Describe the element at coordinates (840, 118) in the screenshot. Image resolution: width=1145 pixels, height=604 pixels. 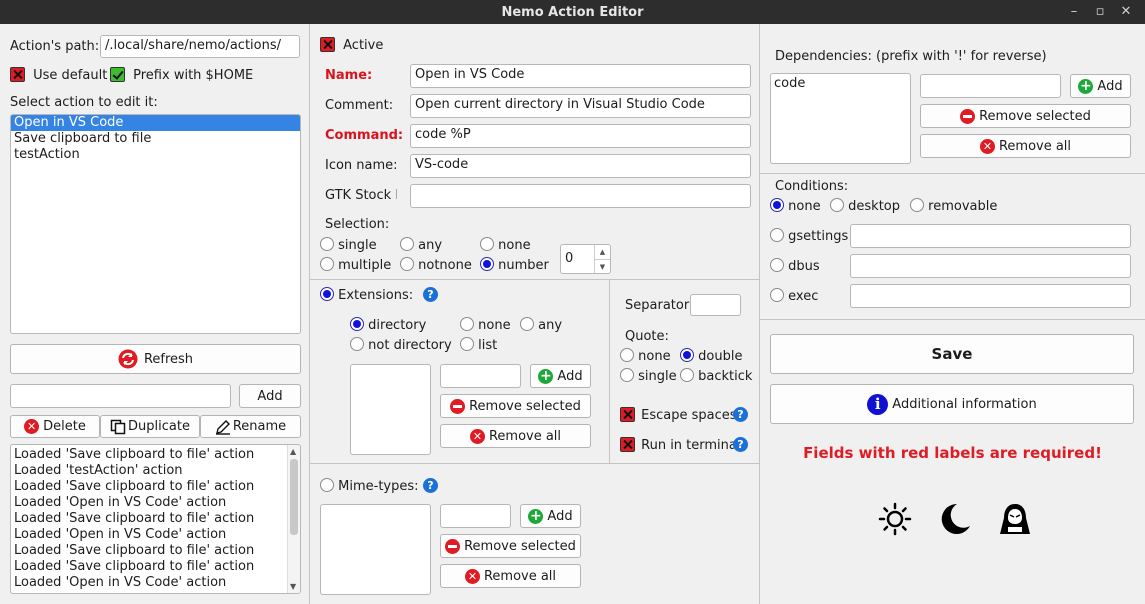
I see `dependencies-list: code` at that location.